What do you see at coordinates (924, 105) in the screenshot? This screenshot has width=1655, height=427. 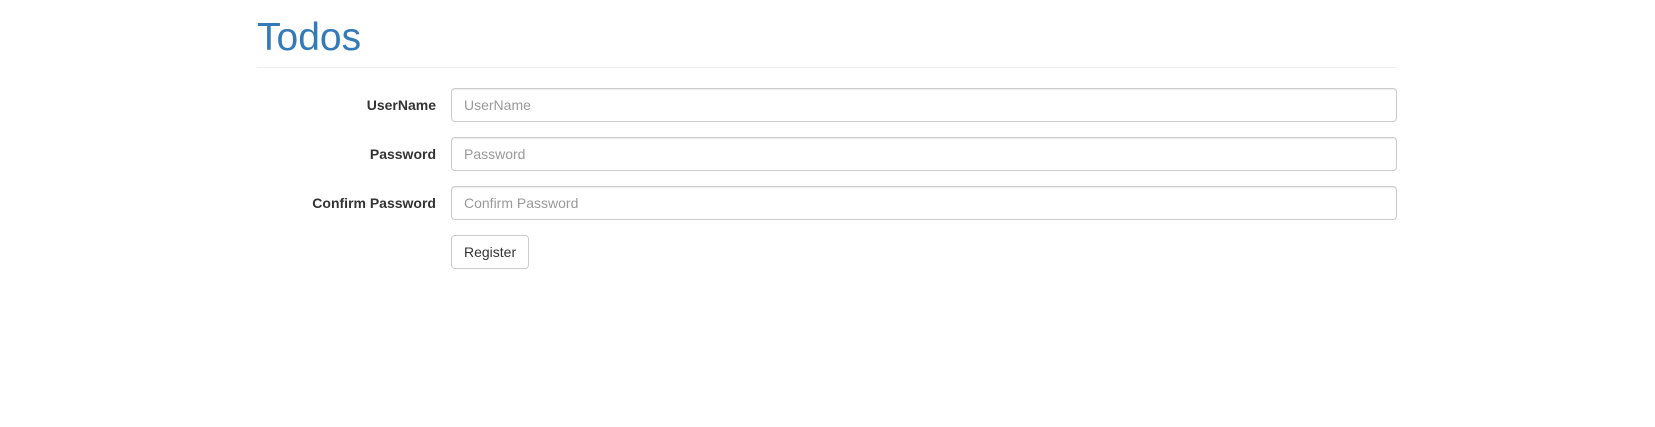 I see `username-input` at bounding box center [924, 105].